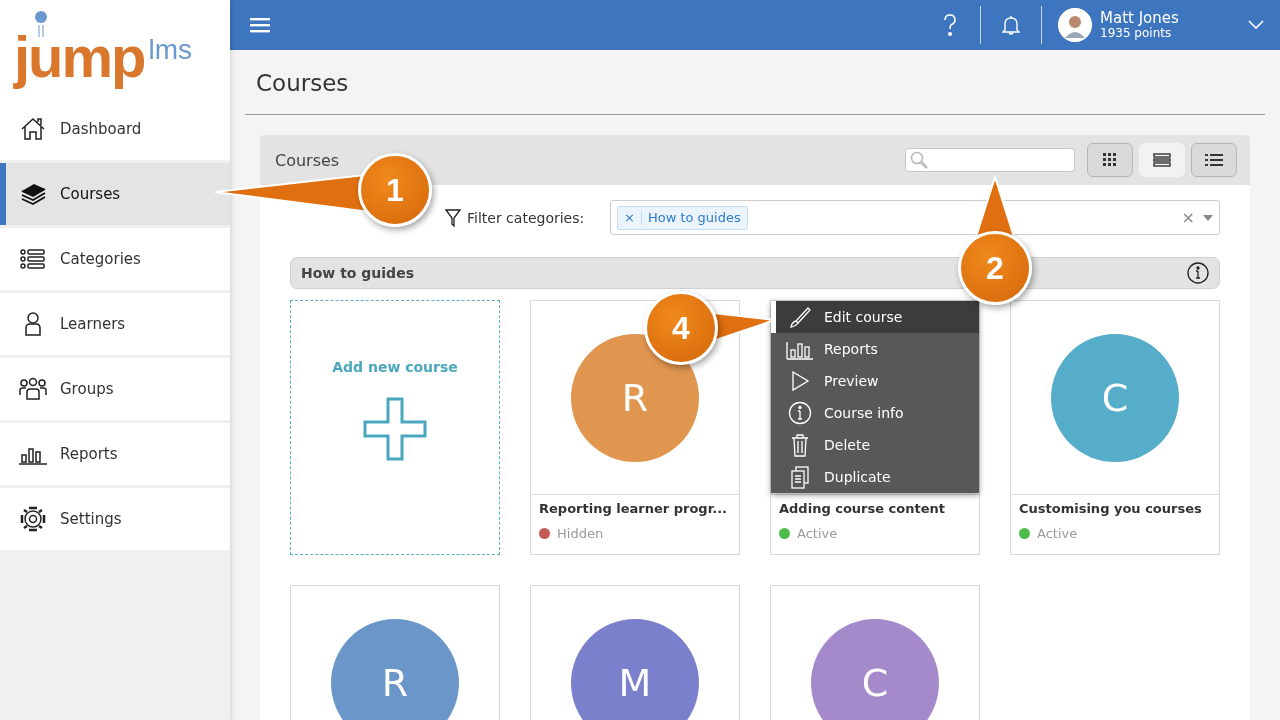 The width and height of the screenshot is (1280, 720). What do you see at coordinates (453, 217) in the screenshot?
I see `filter-icon` at bounding box center [453, 217].